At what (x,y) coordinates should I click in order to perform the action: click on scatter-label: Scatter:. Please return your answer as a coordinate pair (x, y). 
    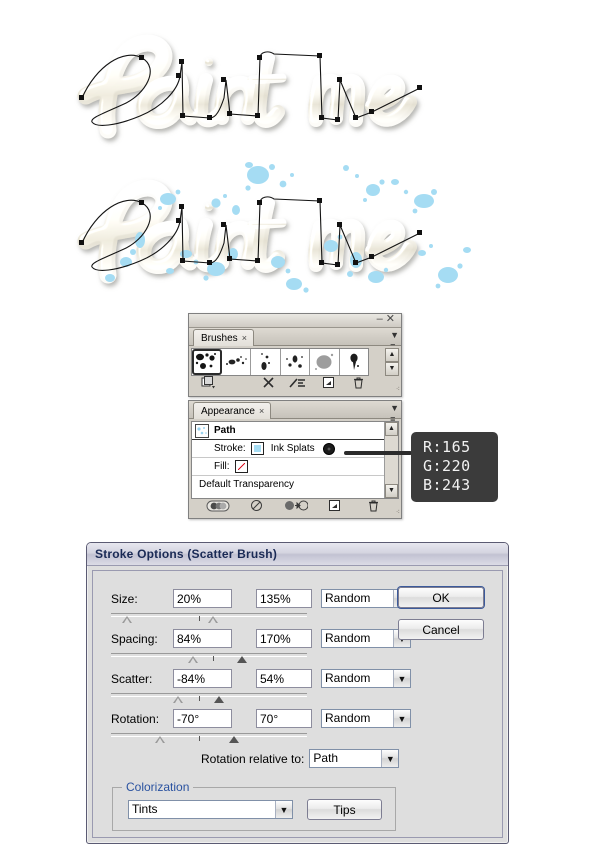
    Looking at the image, I should click on (132, 678).